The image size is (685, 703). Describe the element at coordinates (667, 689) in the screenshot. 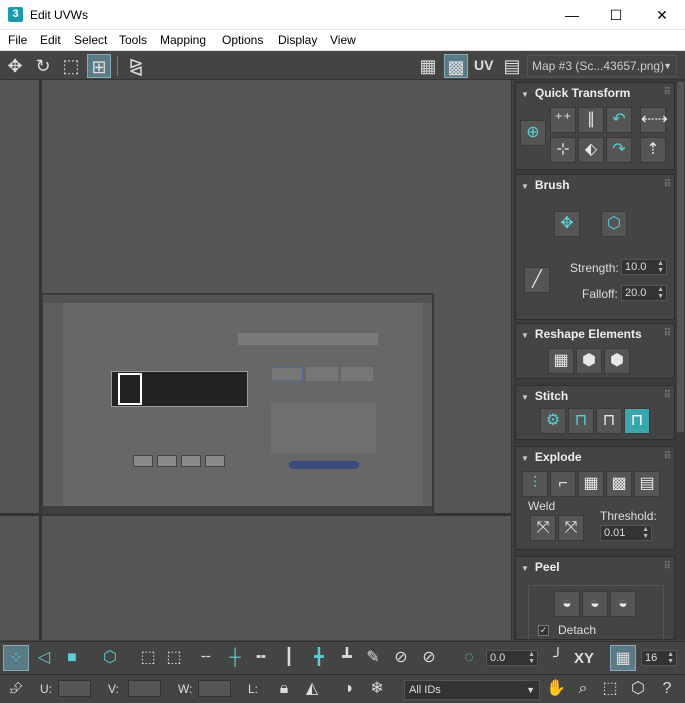

I see `help-icon: ?` at that location.